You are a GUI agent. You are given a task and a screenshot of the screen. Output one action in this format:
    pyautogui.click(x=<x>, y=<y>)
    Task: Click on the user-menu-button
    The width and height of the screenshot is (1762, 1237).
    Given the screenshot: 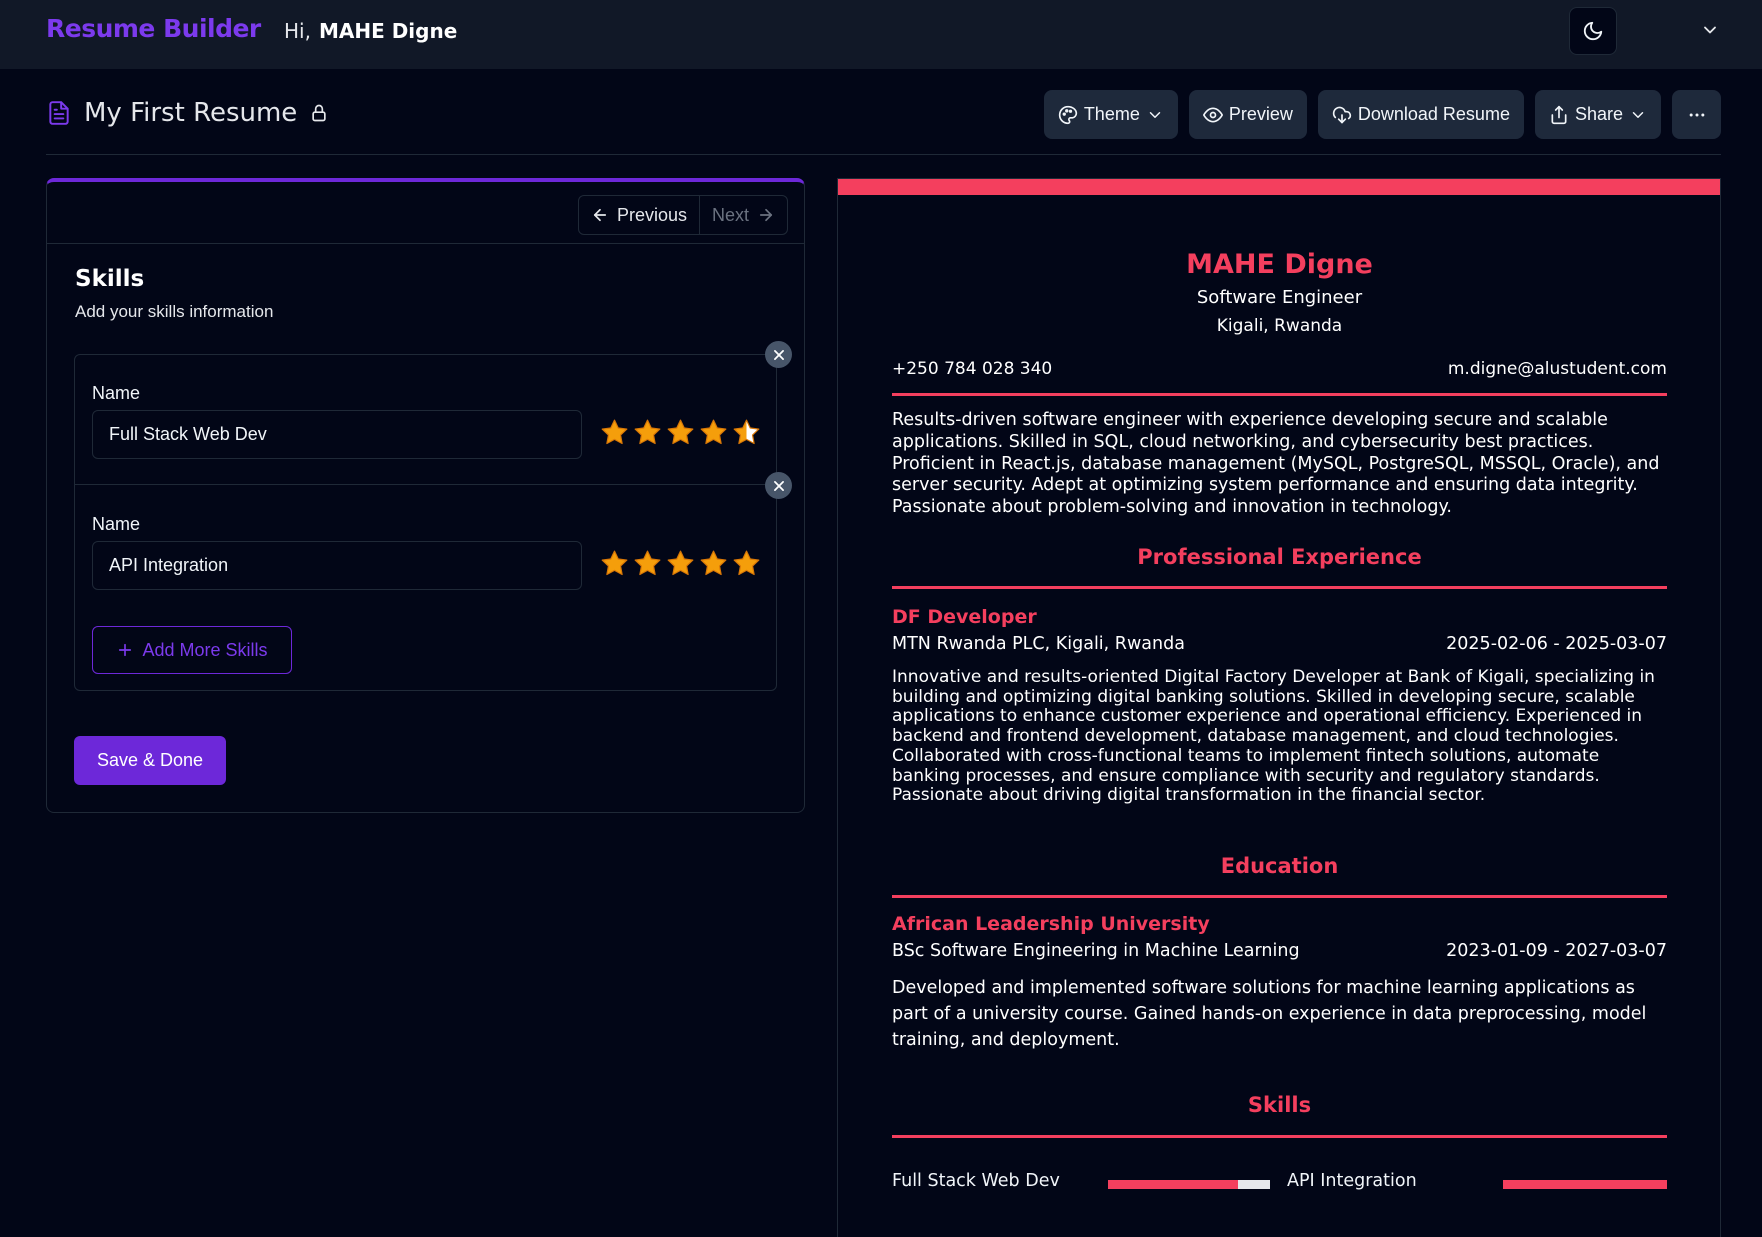 What is the action you would take?
    pyautogui.click(x=1710, y=30)
    